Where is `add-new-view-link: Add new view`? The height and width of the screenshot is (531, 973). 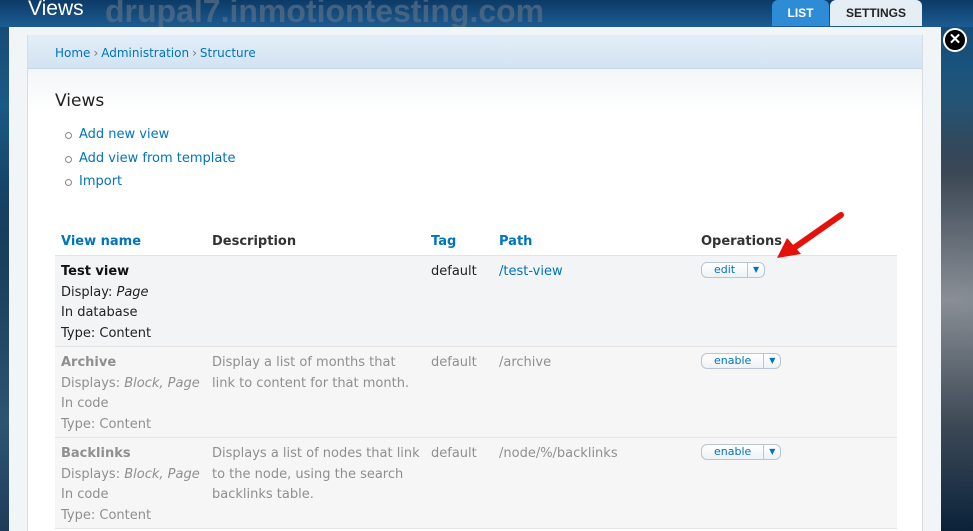
add-new-view-link: Add new view is located at coordinates (150, 139).